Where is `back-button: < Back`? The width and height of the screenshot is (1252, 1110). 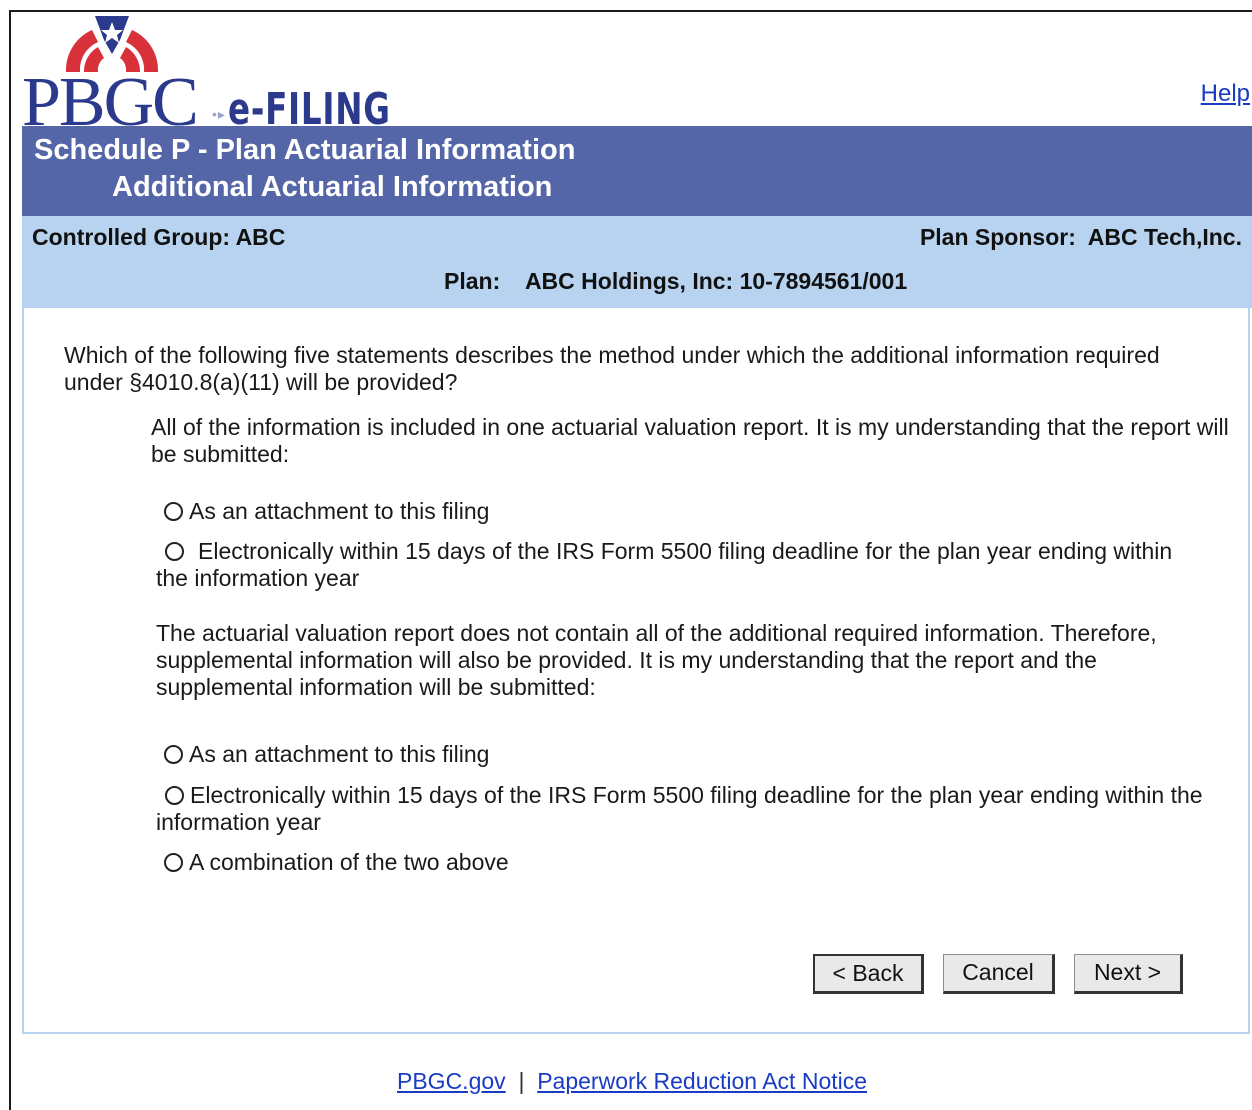 back-button: < Back is located at coordinates (868, 974).